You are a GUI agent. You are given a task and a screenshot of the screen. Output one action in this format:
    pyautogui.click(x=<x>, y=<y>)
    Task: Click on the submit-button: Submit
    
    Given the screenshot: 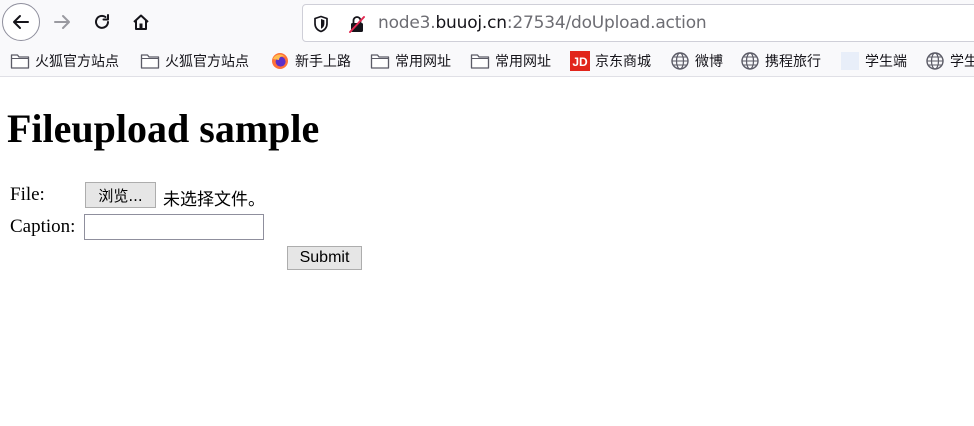 What is the action you would take?
    pyautogui.click(x=324, y=258)
    